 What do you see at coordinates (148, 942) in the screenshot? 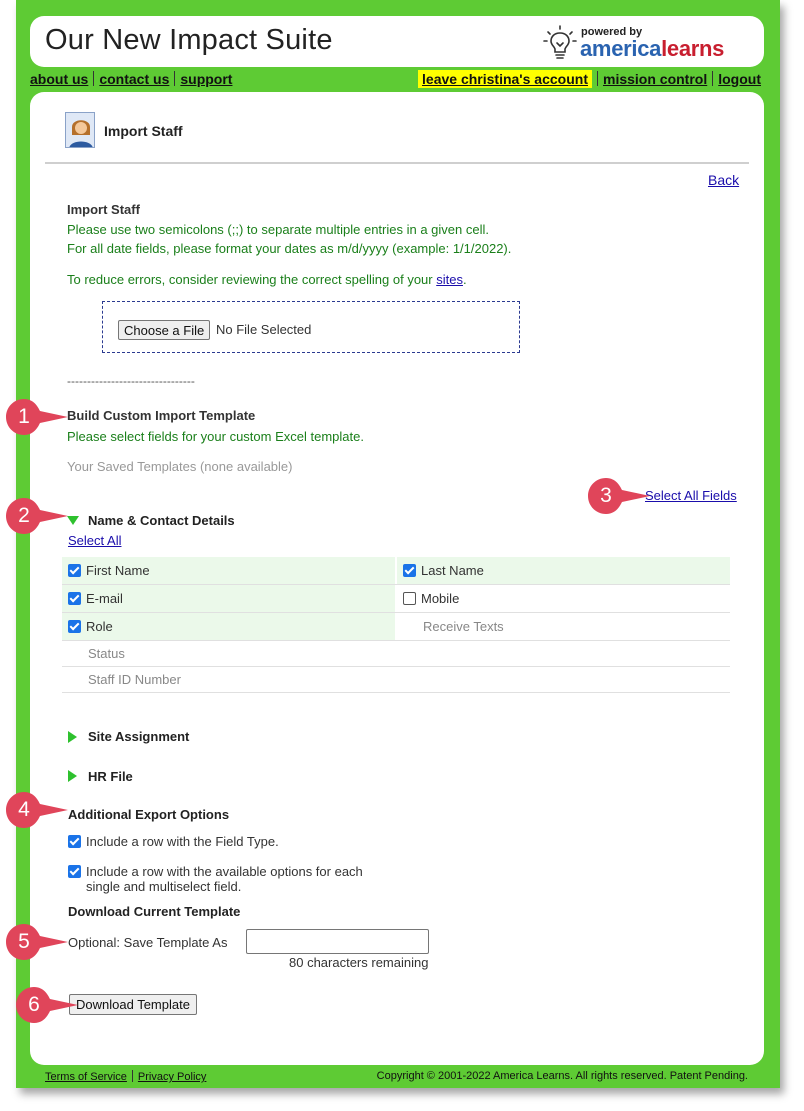
I see `save-template-label: Optional: Save Template As` at bounding box center [148, 942].